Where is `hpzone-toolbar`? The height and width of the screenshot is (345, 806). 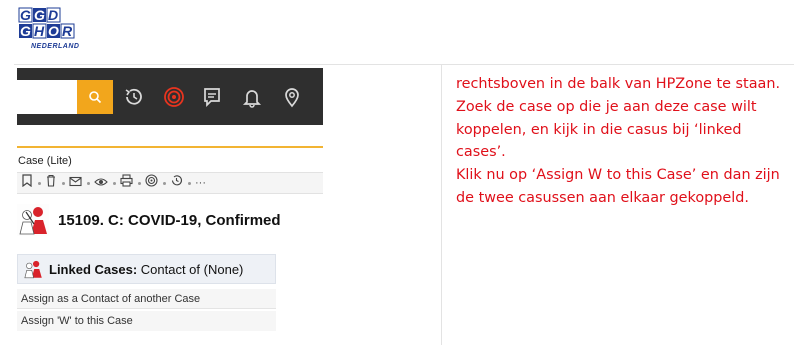 hpzone-toolbar is located at coordinates (170, 96).